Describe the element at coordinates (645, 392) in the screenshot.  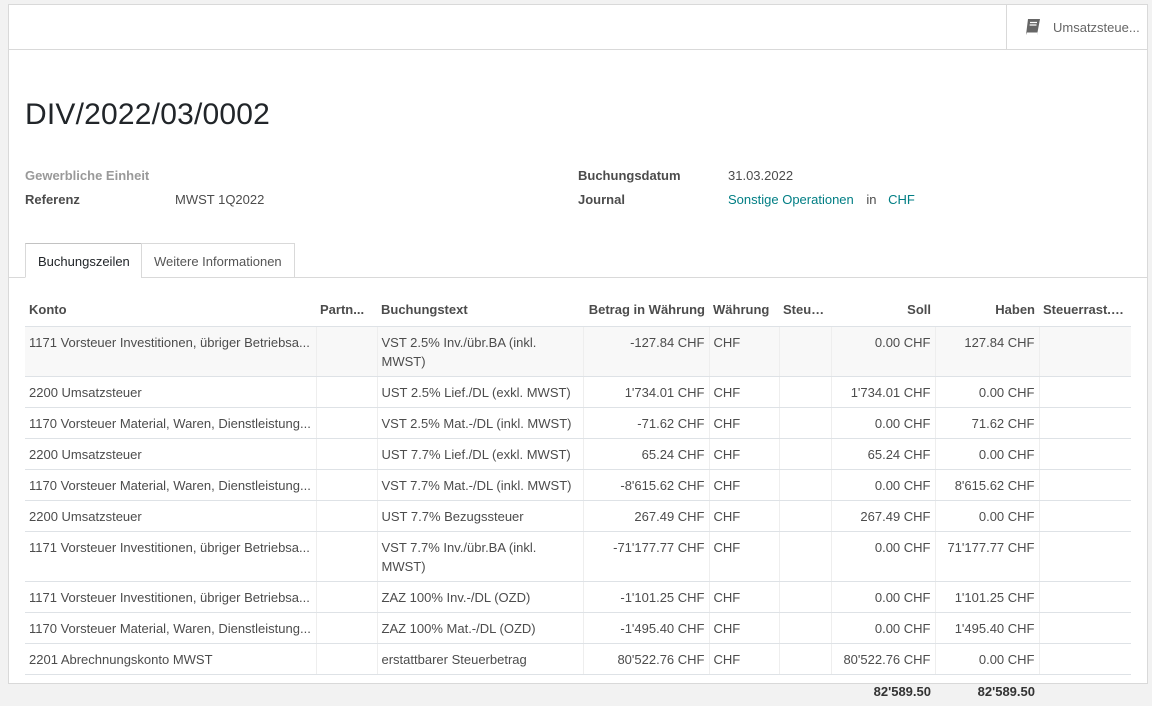
I see `amount-currency-cell: 1'734.01 CHF` at that location.